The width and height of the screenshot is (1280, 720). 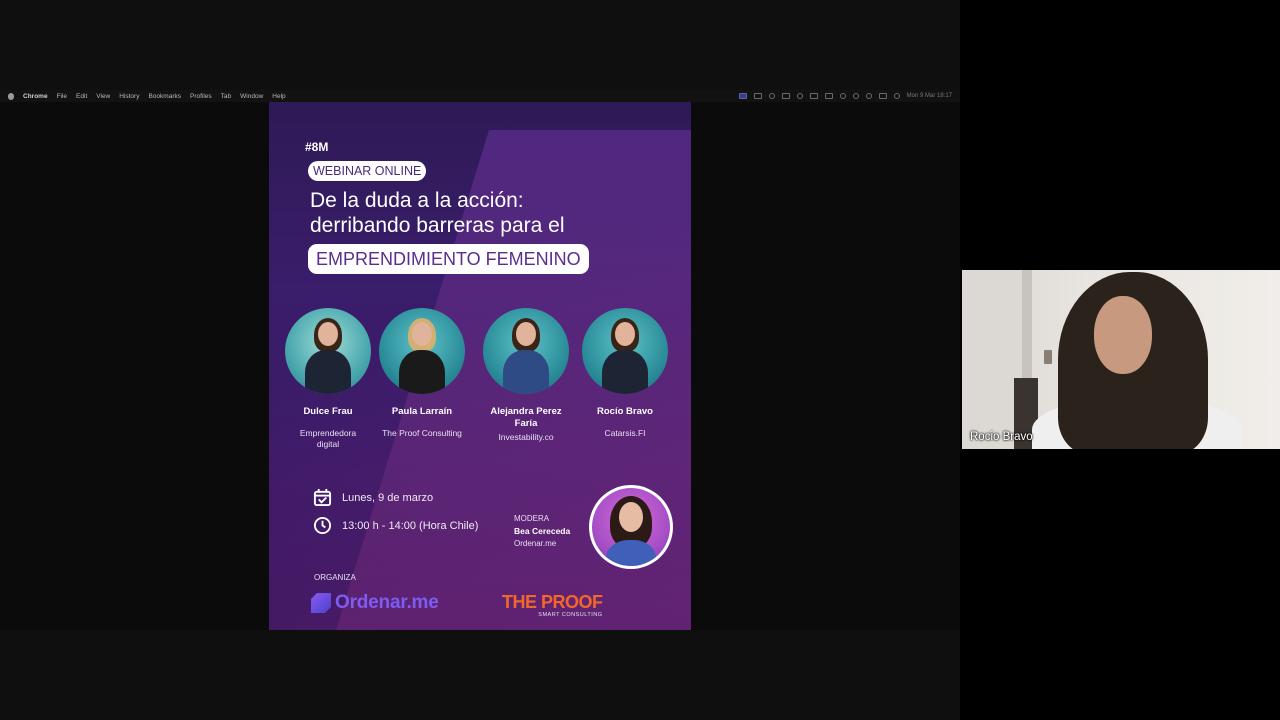 What do you see at coordinates (757, 96) in the screenshot?
I see `display-icon` at bounding box center [757, 96].